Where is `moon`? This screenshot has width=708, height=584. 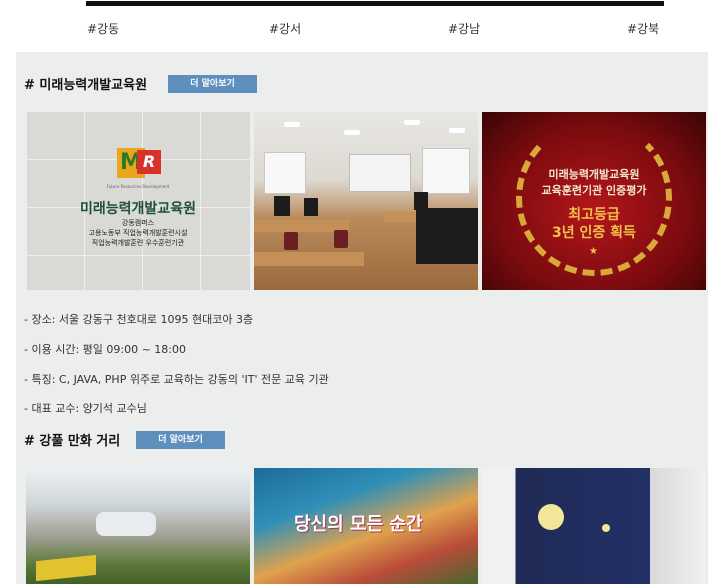 moon is located at coordinates (551, 517).